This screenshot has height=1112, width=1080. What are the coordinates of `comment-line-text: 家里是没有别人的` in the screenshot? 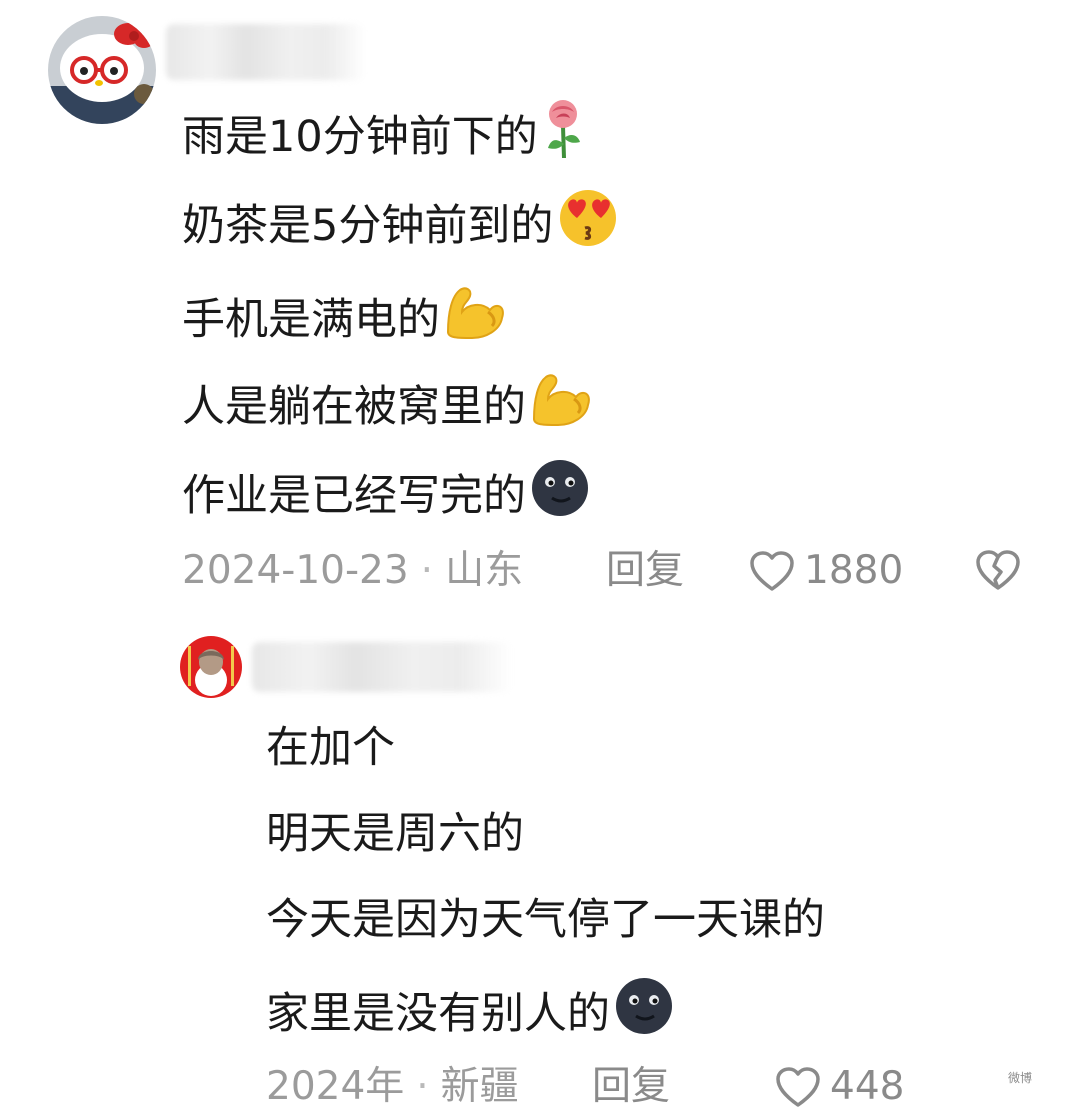 It's located at (438, 1014).